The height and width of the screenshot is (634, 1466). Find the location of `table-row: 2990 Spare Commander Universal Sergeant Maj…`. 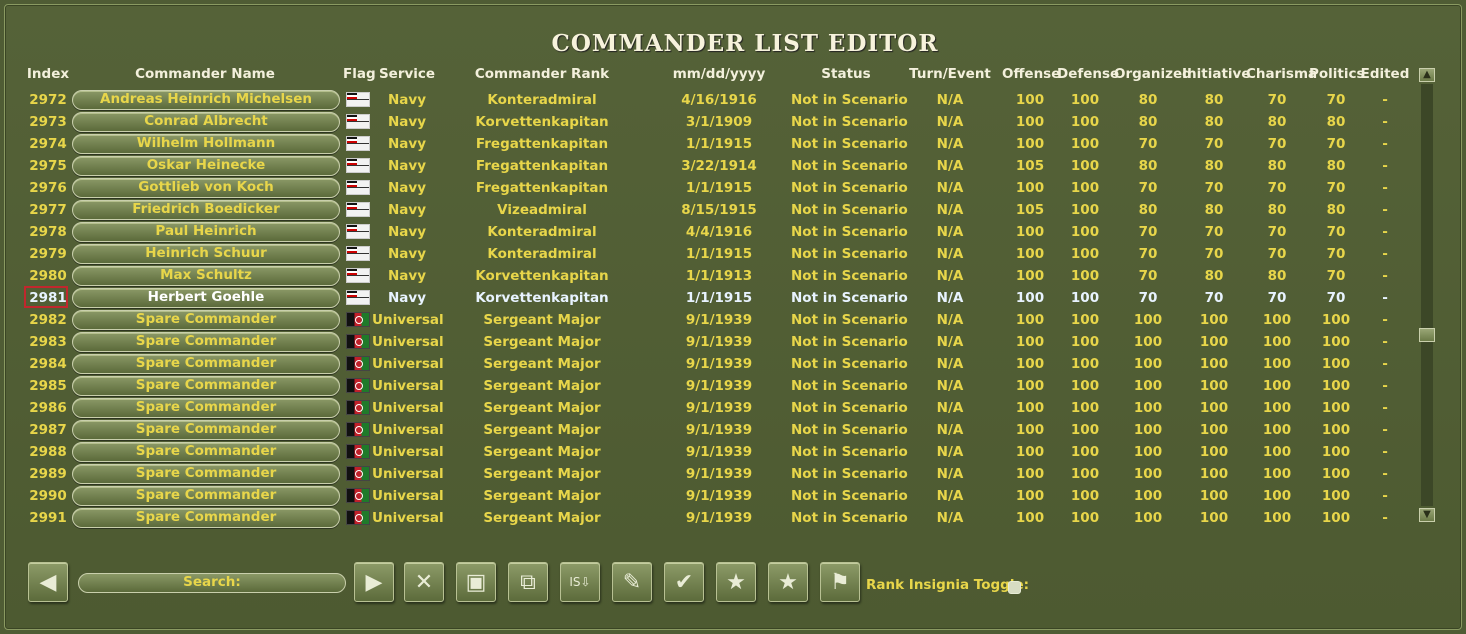

table-row: 2990 Spare Commander Universal Sergeant Maj… is located at coordinates (710, 496).